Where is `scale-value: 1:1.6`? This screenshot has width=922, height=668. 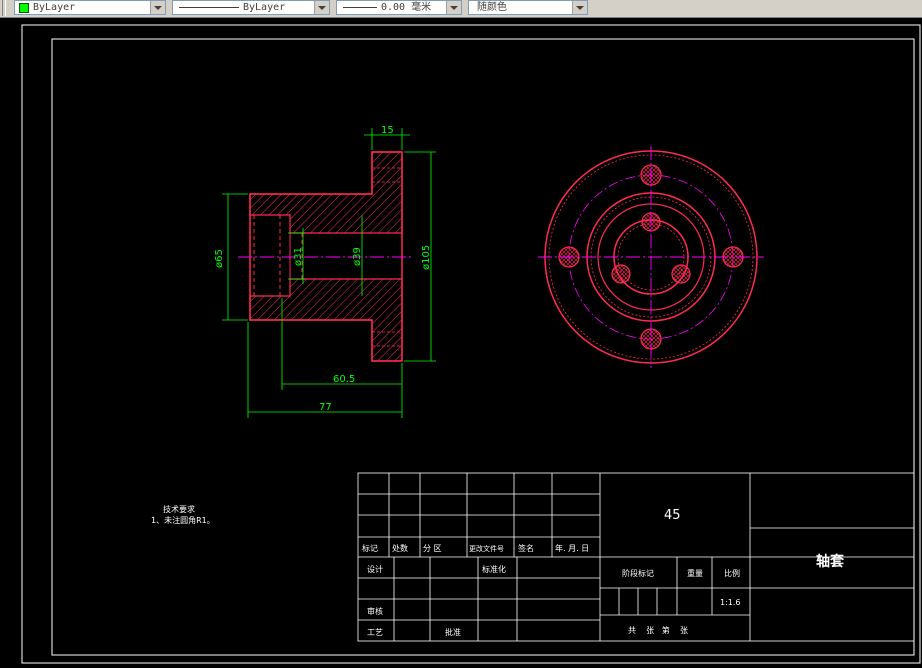
scale-value: 1:1.6 is located at coordinates (730, 602).